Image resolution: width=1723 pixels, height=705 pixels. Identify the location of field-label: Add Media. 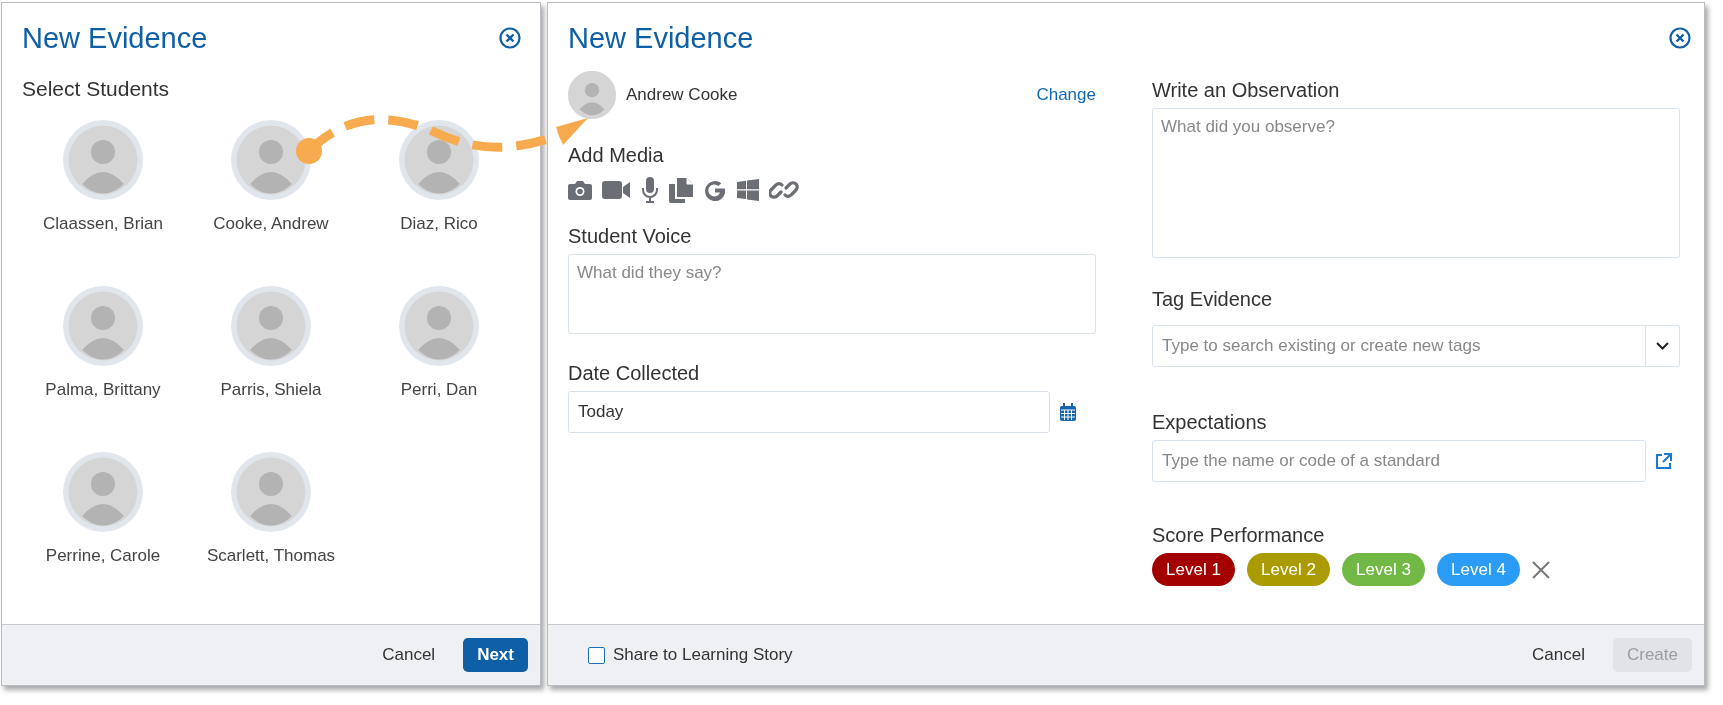
(616, 155).